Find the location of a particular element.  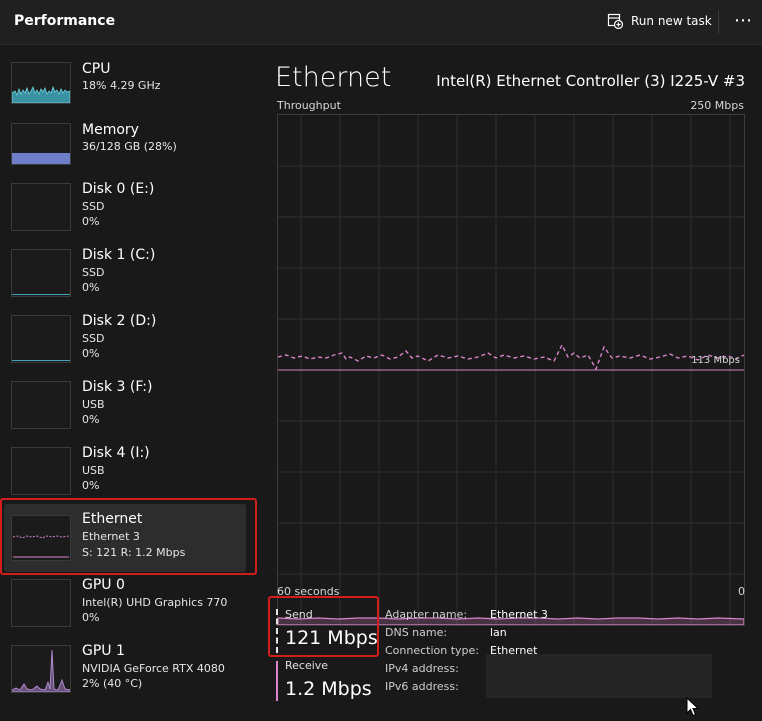

sidebar-item-label: CPU is located at coordinates (96, 69).